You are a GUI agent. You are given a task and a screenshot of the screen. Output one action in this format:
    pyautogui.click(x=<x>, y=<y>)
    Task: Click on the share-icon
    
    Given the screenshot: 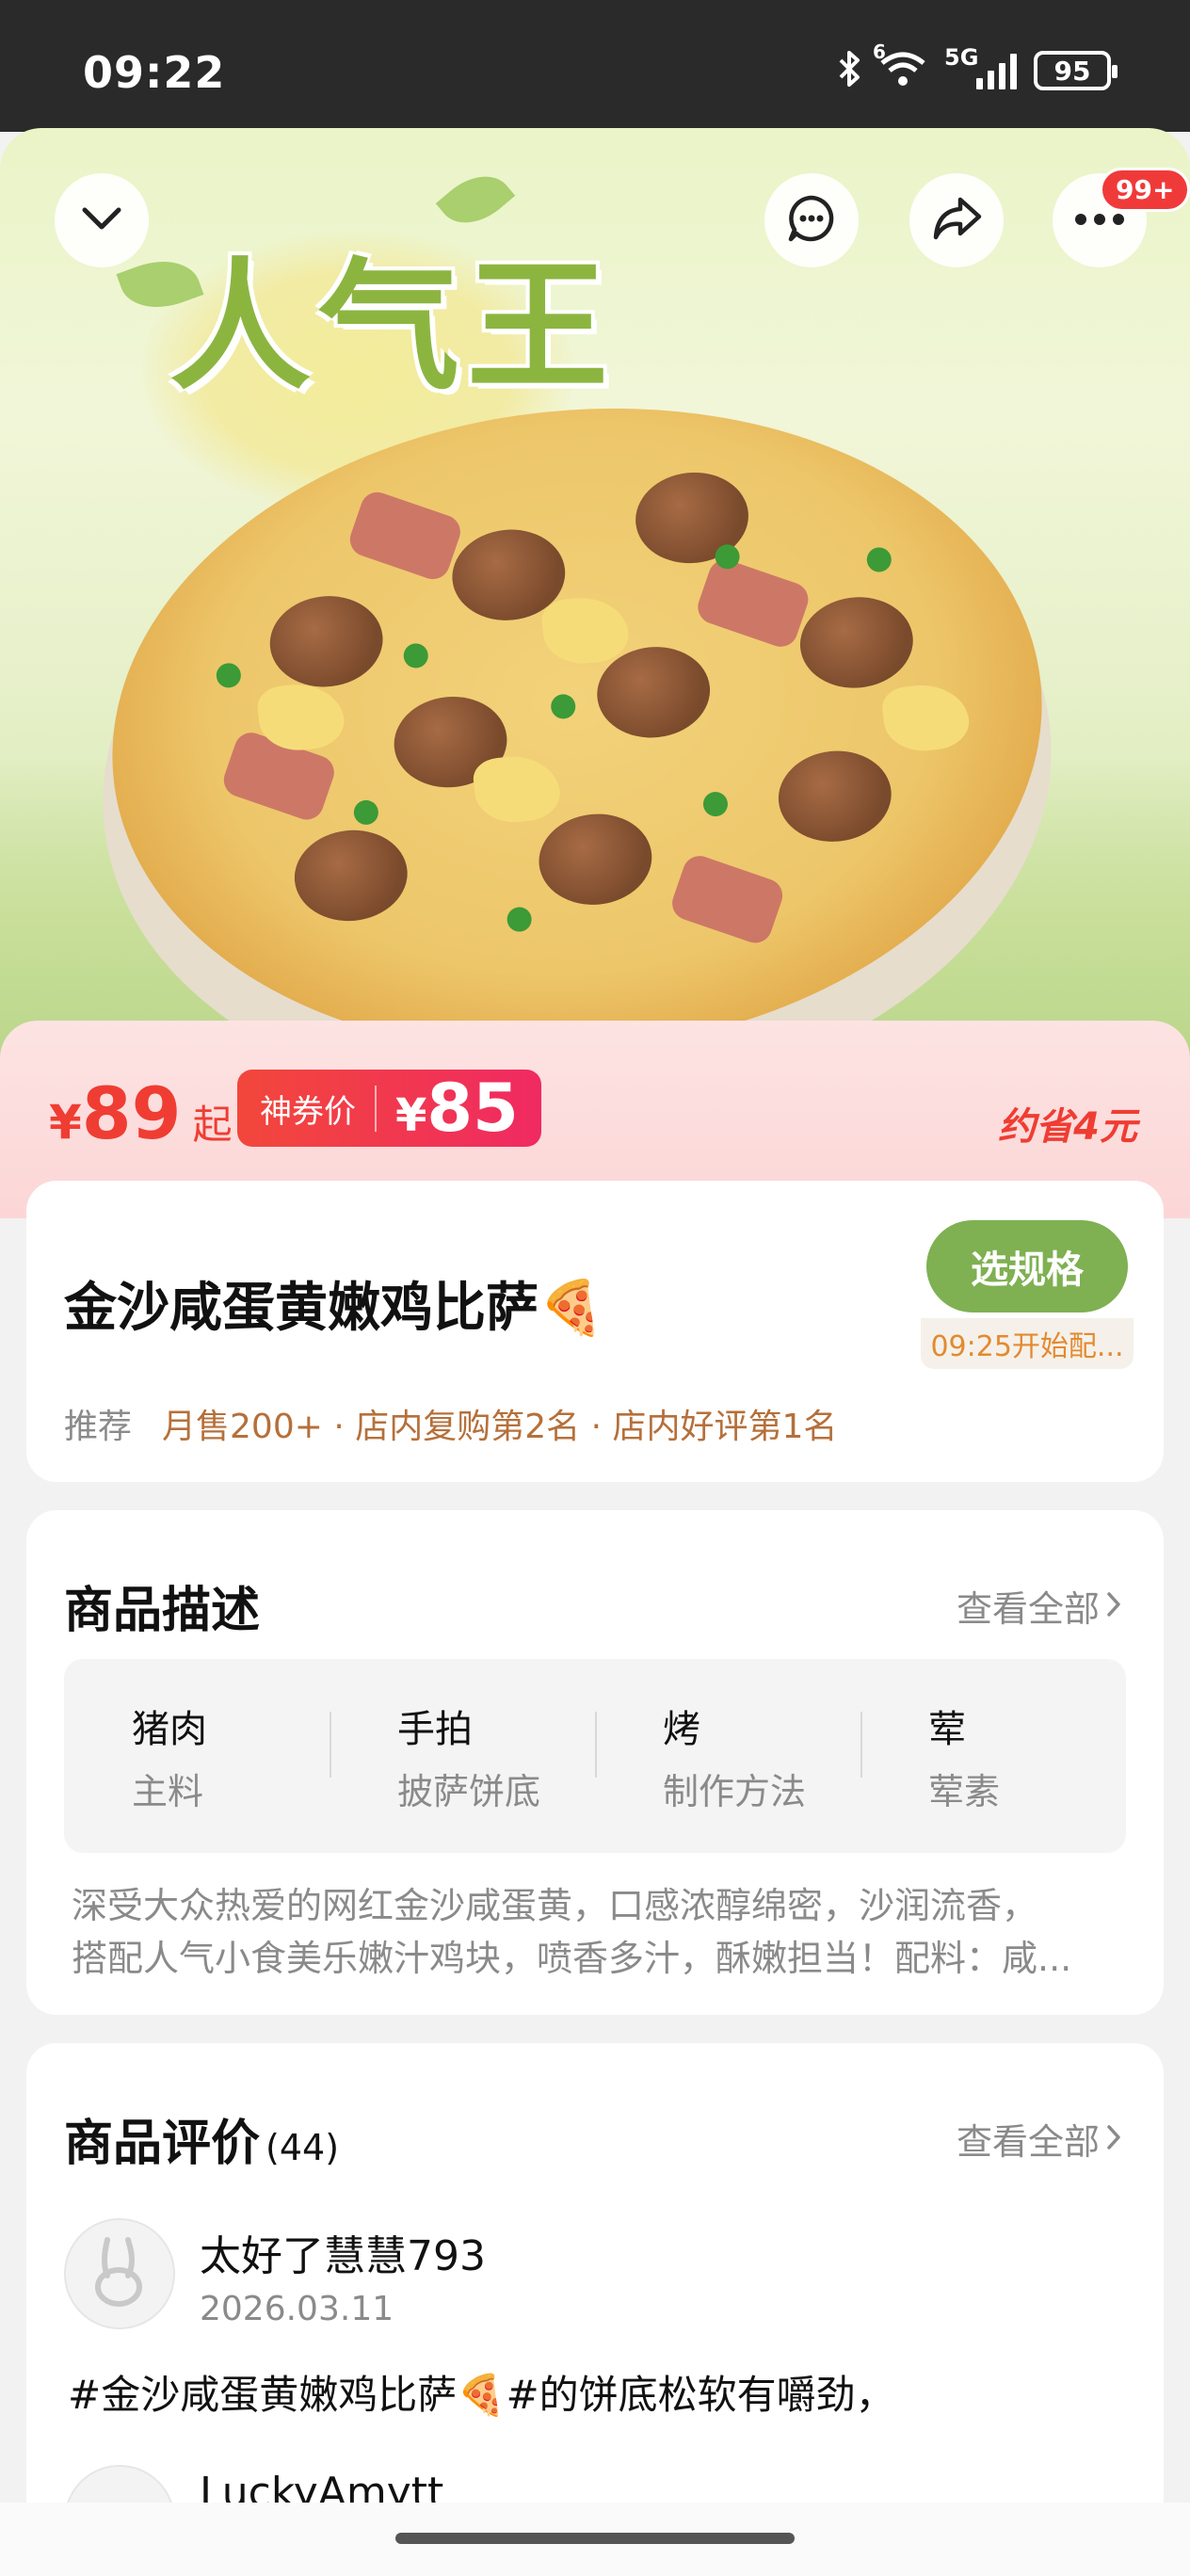 What is the action you would take?
    pyautogui.click(x=956, y=220)
    